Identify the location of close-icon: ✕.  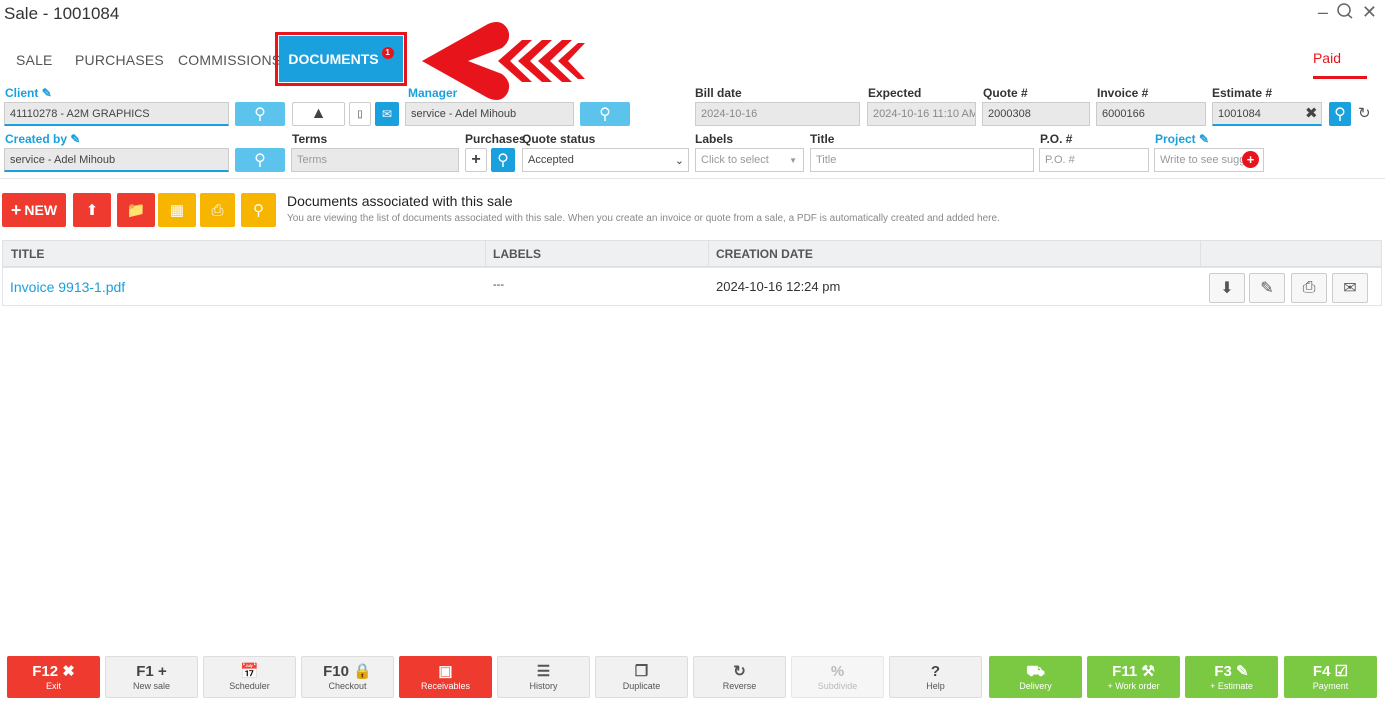
(1369, 13).